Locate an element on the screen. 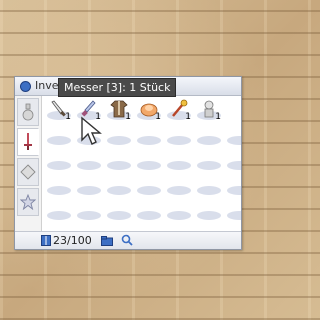 Image resolution: width=320 pixels, height=320 pixels. window-icon is located at coordinates (25, 86).